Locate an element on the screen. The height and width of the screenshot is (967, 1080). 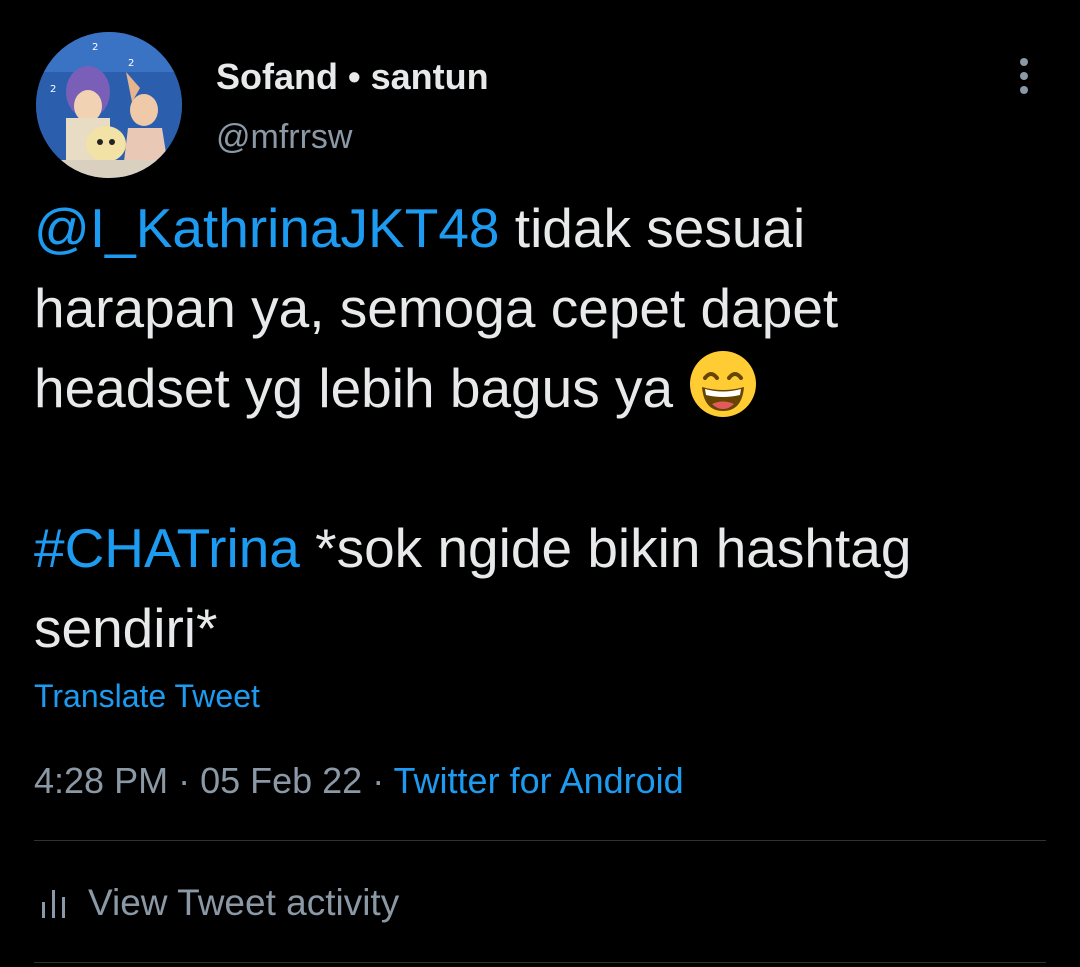
tweet-text-line-1: @I_KathrinaJKT48 tidak sesuai is located at coordinates (539, 228).